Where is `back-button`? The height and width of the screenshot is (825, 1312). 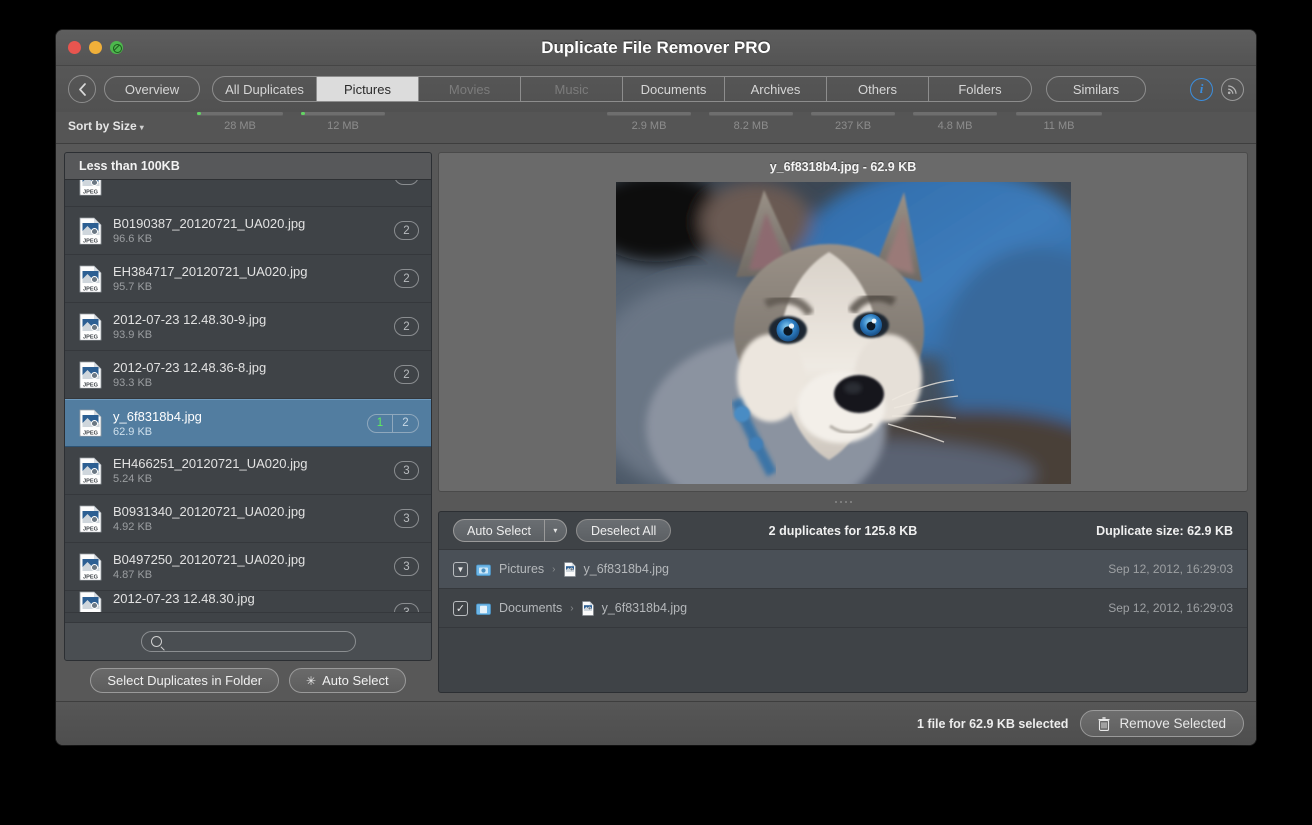 back-button is located at coordinates (82, 89).